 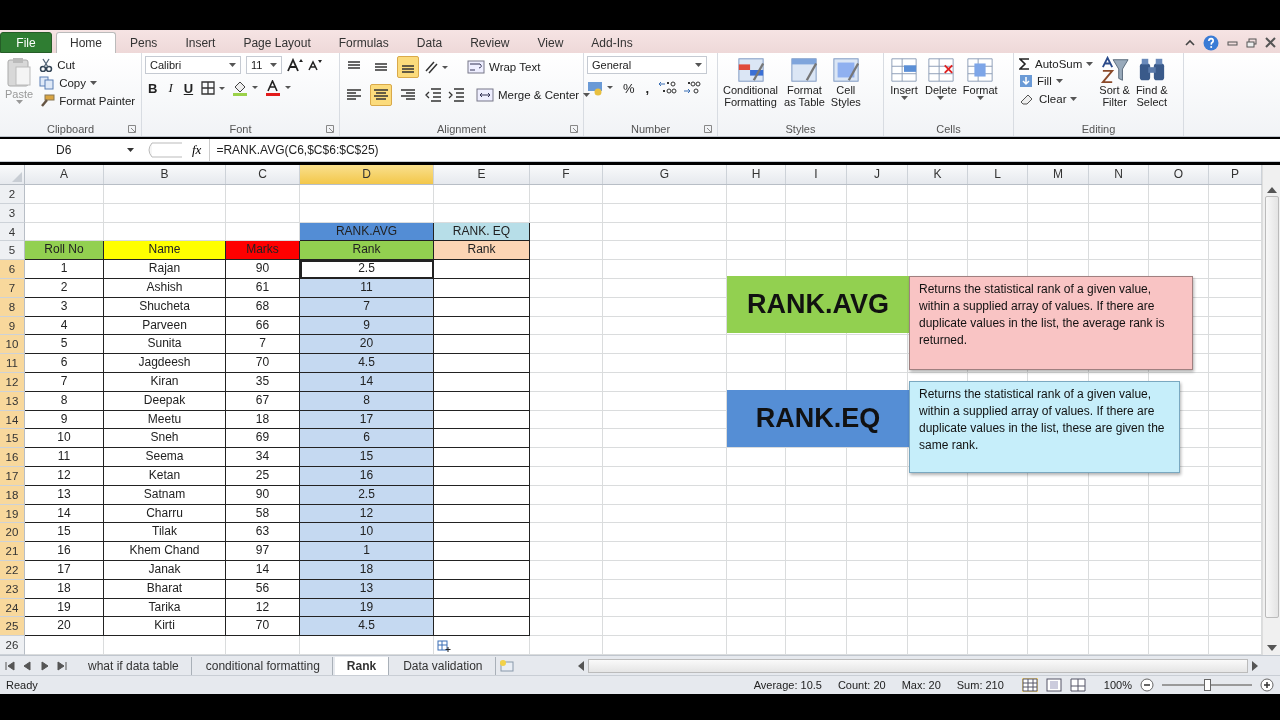 What do you see at coordinates (87, 101) in the screenshot?
I see `format-painter-button: Format Painter` at bounding box center [87, 101].